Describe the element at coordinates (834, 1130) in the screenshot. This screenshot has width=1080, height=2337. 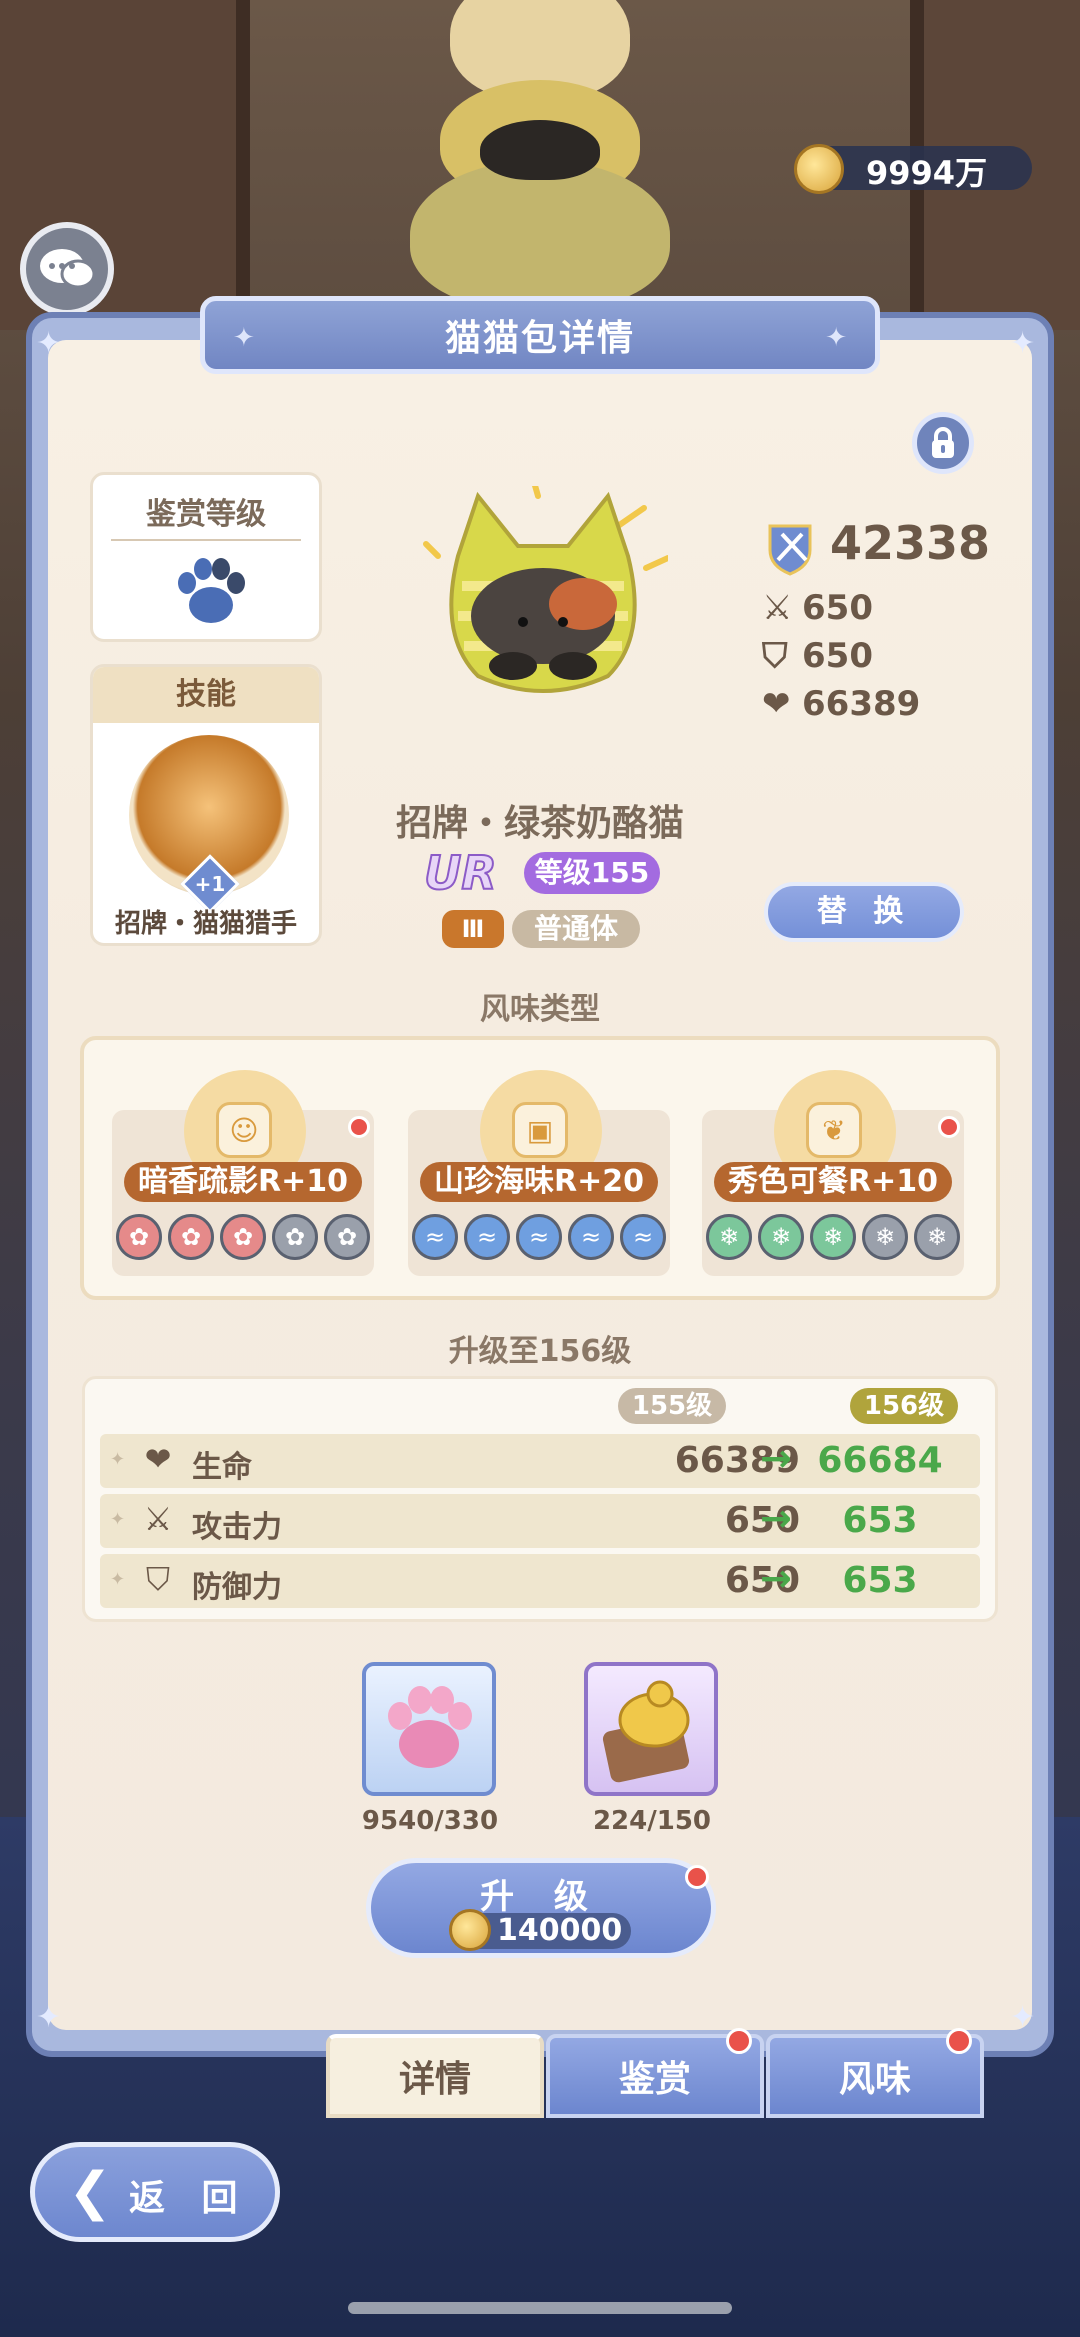
I see `fox-tail-icon: ❦` at that location.